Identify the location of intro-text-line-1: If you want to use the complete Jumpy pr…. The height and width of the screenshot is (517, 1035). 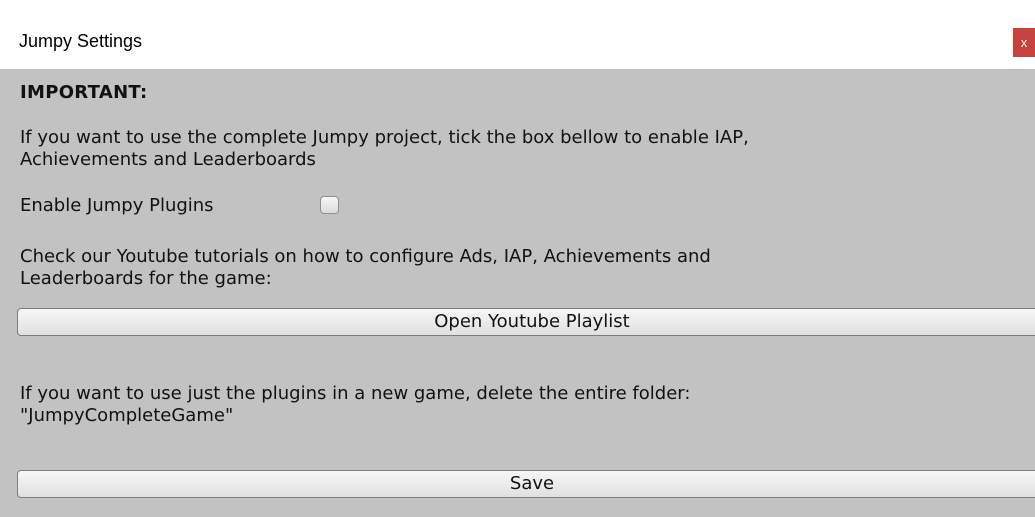
(384, 137).